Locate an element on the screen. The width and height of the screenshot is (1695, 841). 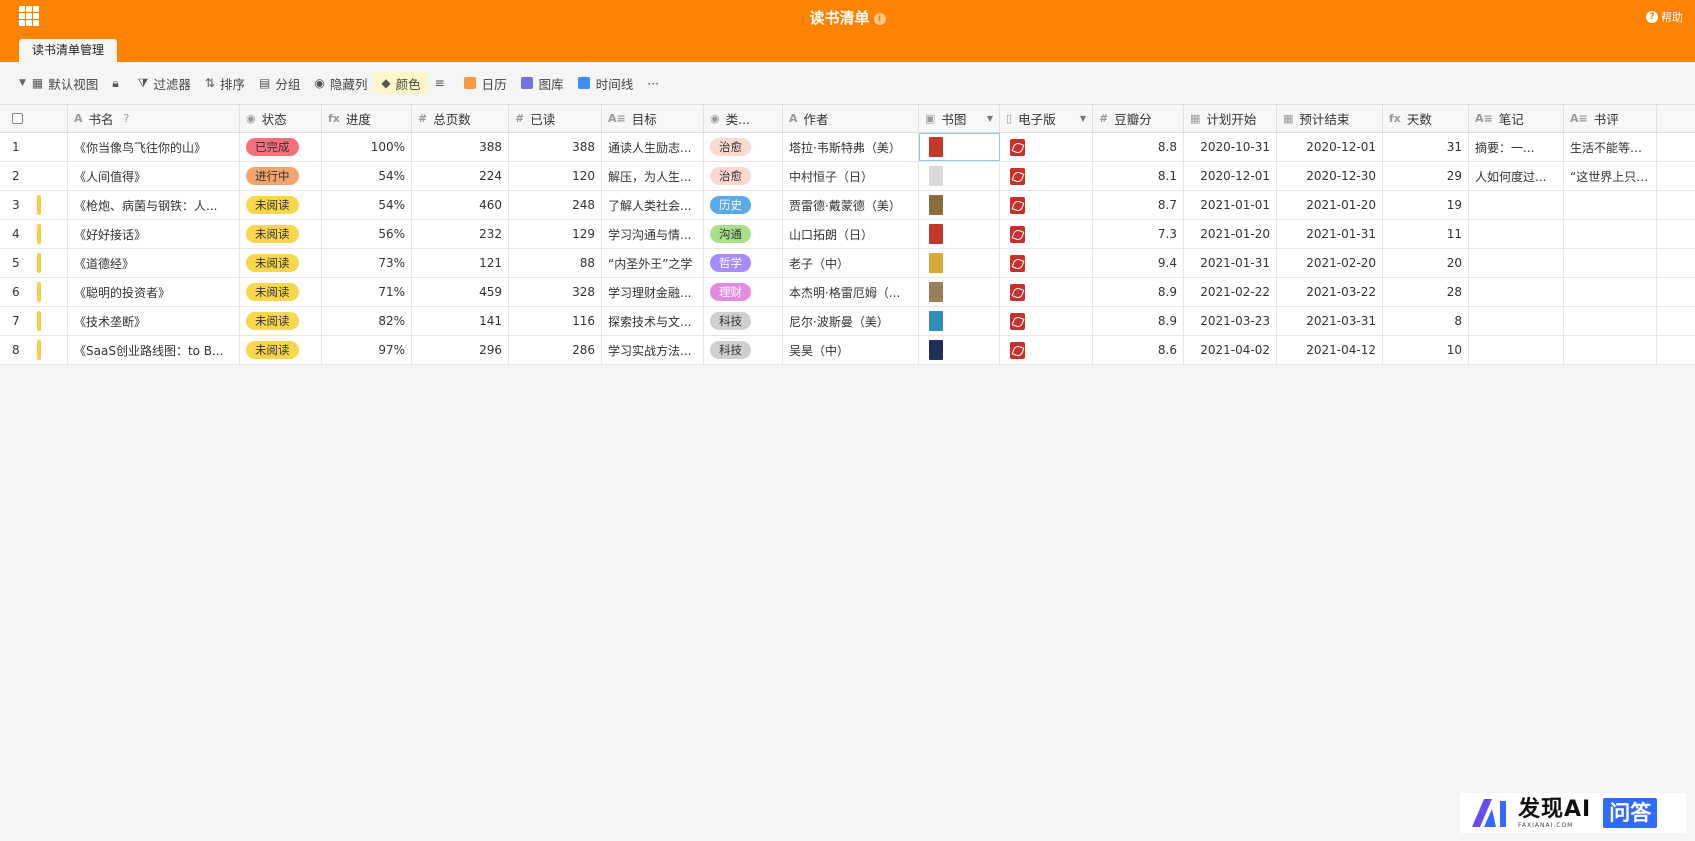
goal-cell: “内圣外王”之学 is located at coordinates (653, 263).